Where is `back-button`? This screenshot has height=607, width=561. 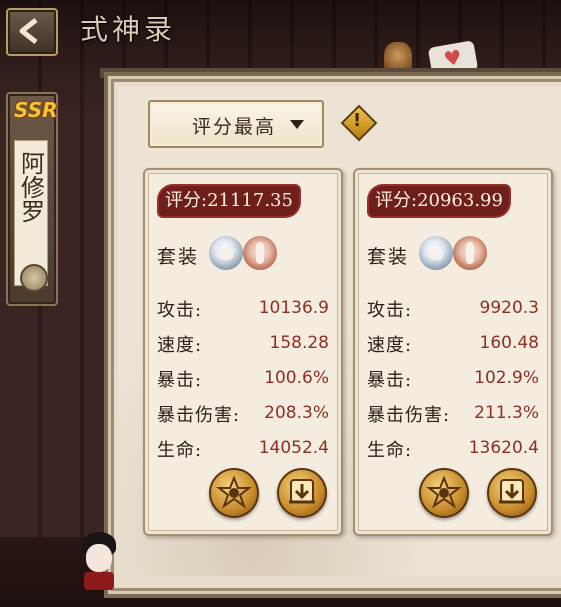
back-button is located at coordinates (32, 32).